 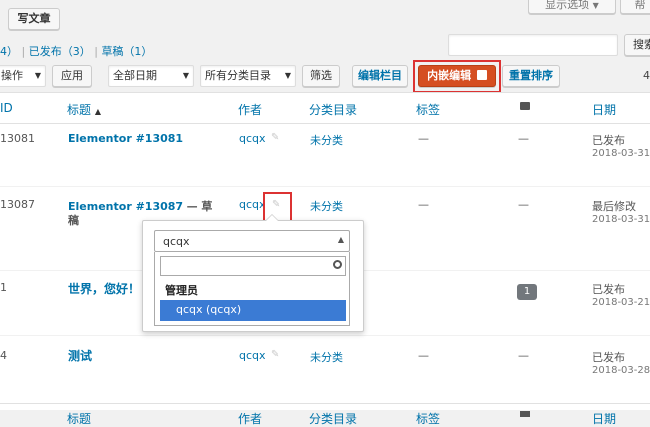 What do you see at coordinates (635, 7) in the screenshot?
I see `help-button: 帮` at bounding box center [635, 7].